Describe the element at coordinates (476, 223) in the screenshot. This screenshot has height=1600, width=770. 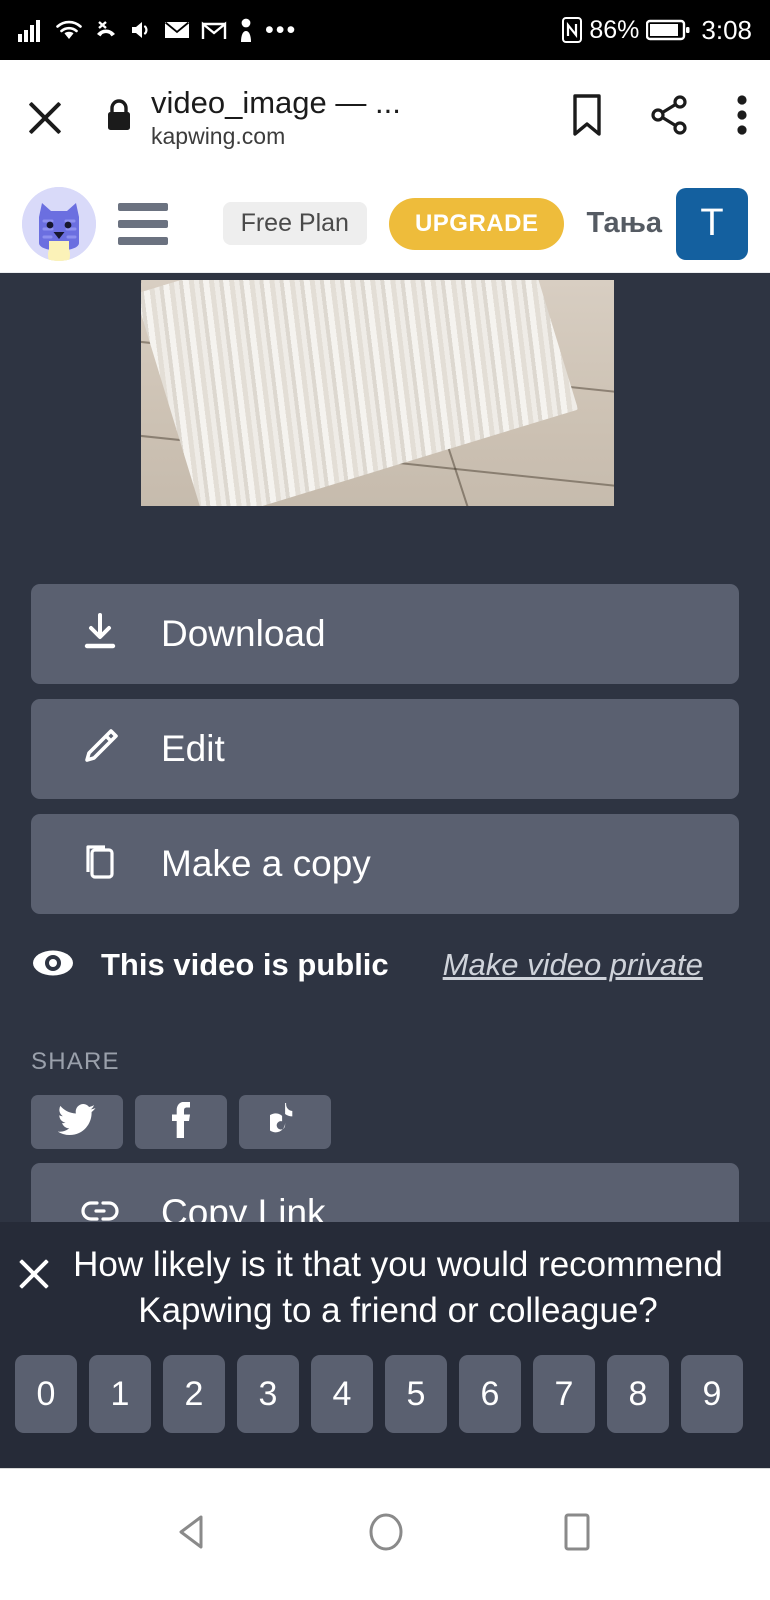
I see `upgrade-button: UPGRADE` at that location.